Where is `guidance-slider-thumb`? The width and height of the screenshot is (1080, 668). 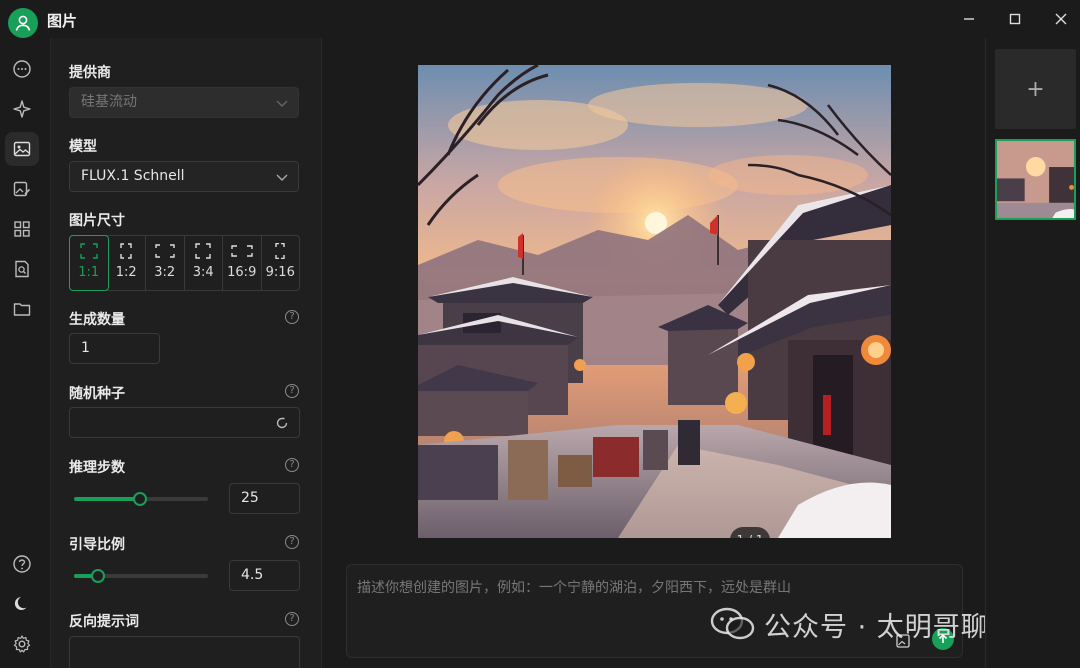
guidance-slider-thumb is located at coordinates (98, 576).